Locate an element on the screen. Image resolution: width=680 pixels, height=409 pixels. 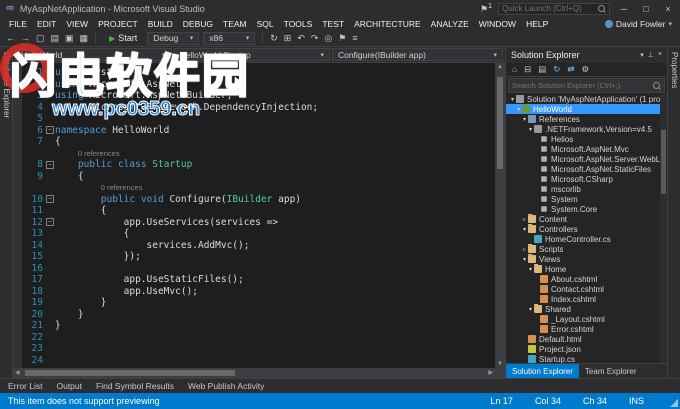
undo-icon: ↶ is located at coordinates (301, 38).